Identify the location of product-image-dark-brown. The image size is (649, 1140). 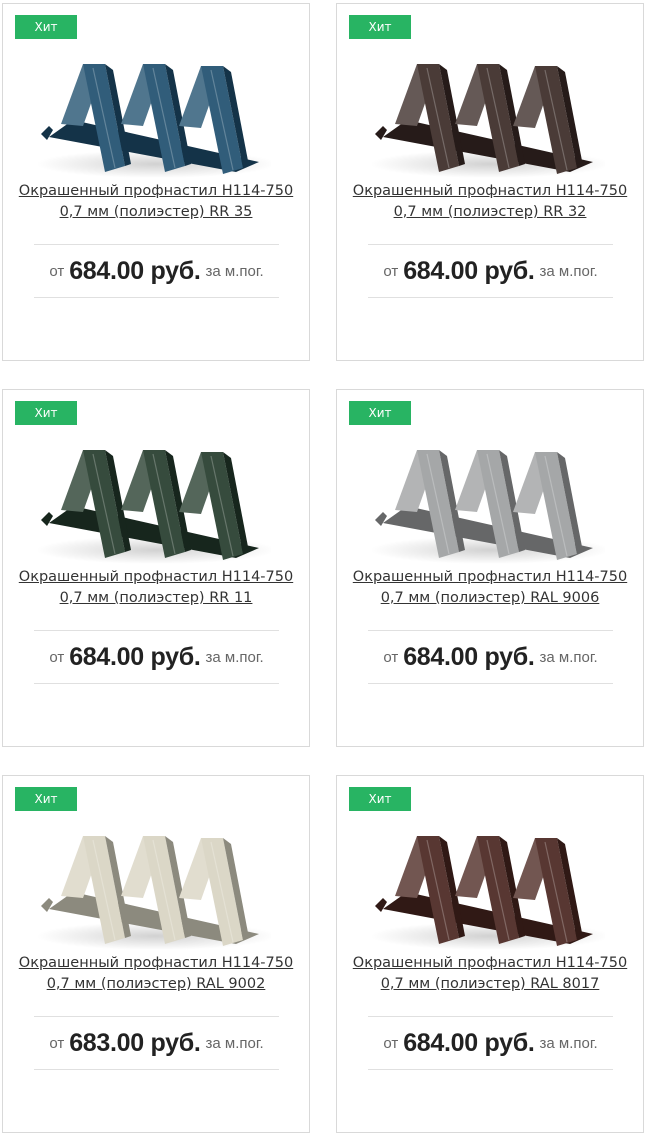
(487, 114).